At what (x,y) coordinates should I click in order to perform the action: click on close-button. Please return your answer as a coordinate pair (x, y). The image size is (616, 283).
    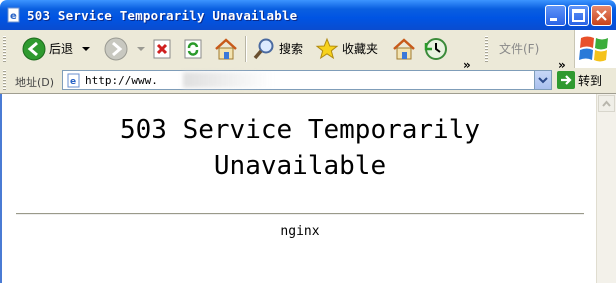
    Looking at the image, I should click on (601, 15).